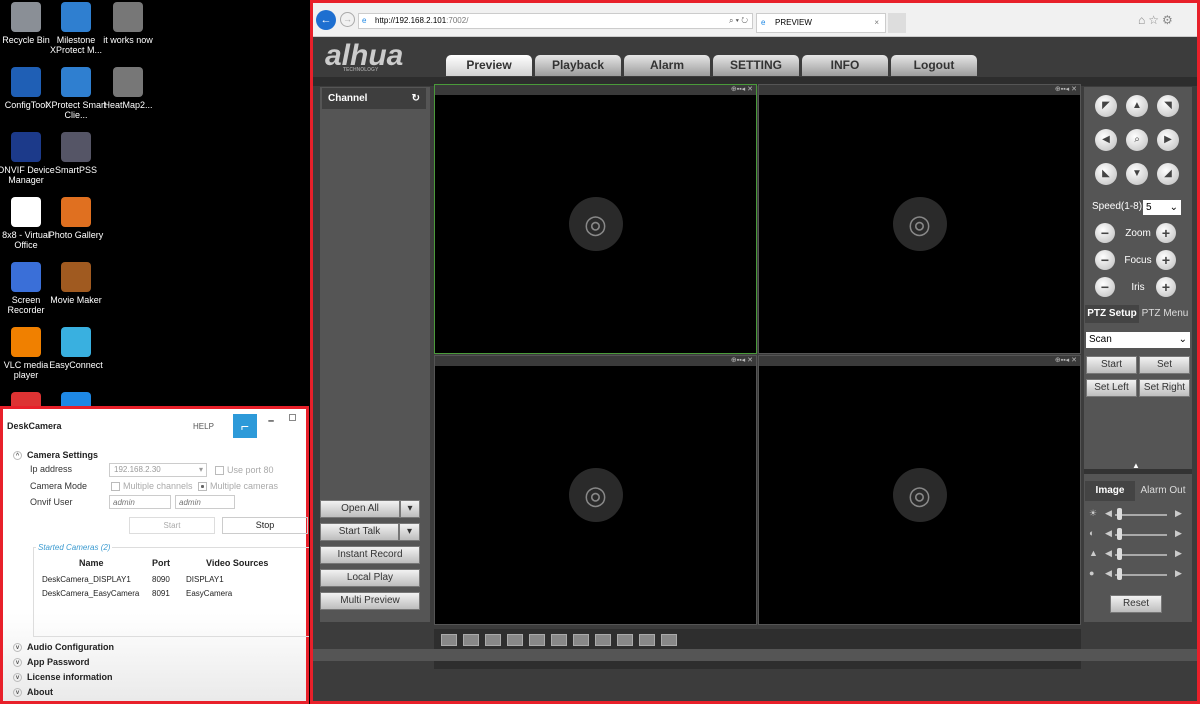  I want to click on focus-minus-button: −, so click(1105, 260).